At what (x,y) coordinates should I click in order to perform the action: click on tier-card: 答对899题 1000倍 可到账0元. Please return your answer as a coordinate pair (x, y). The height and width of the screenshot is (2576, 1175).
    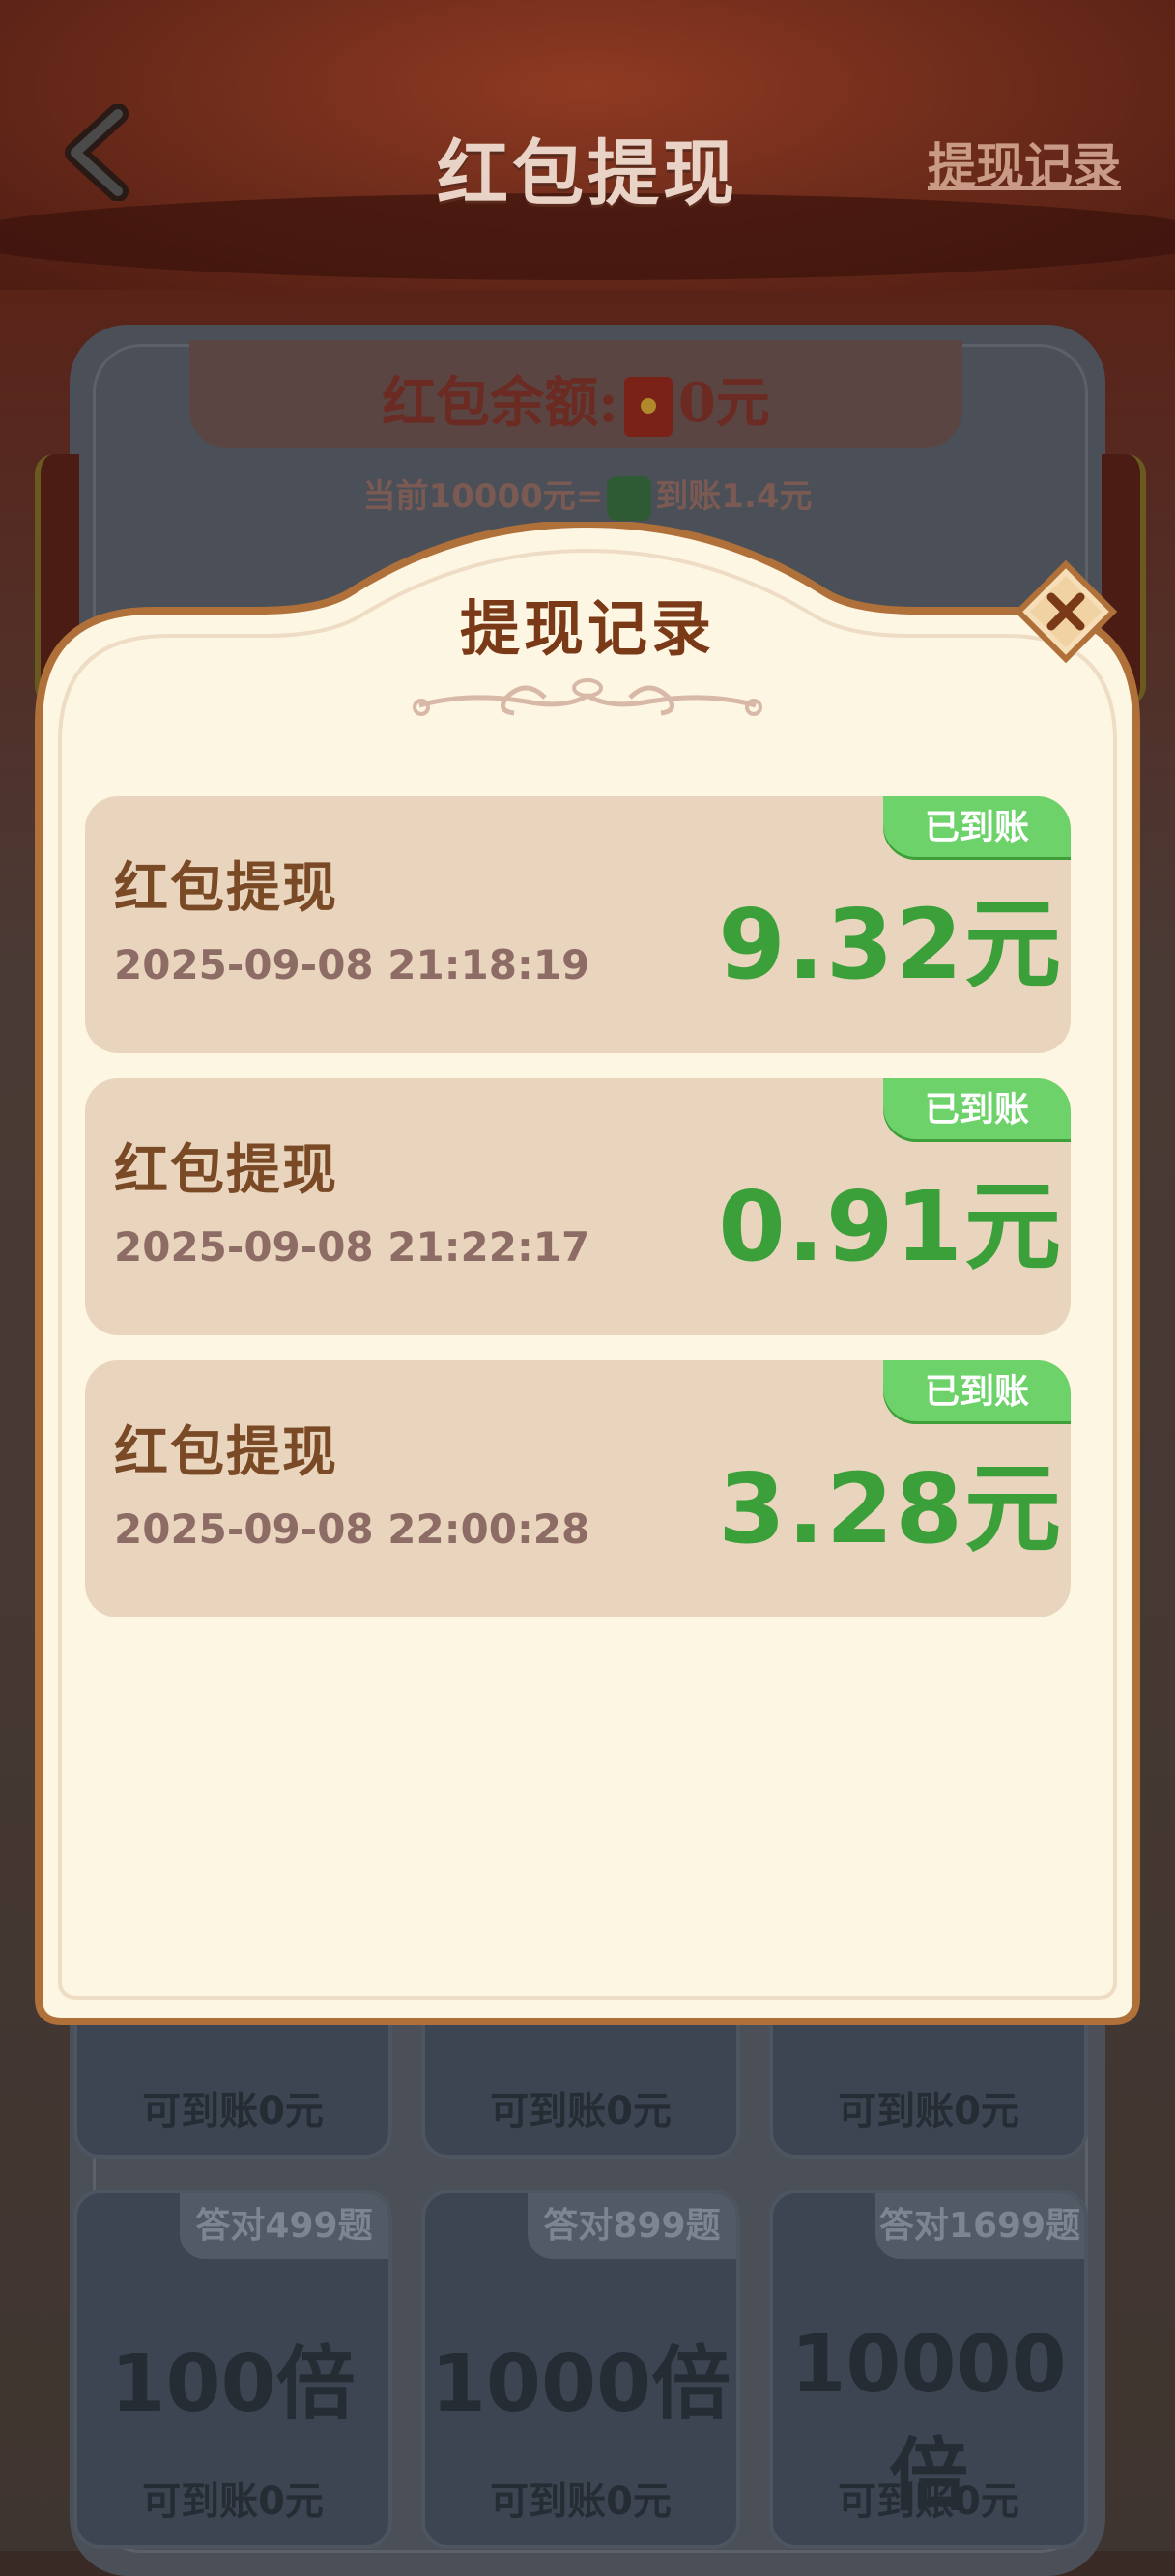
    Looking at the image, I should click on (580, 2370).